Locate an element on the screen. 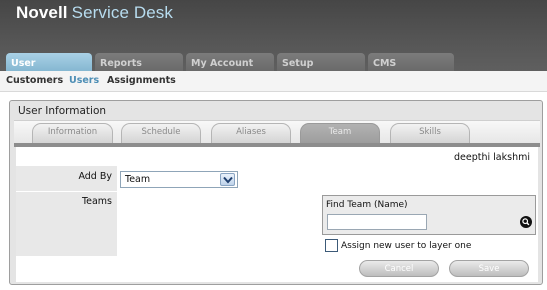 The width and height of the screenshot is (547, 290). nav-tab-setup: Setup is located at coordinates (321, 62).